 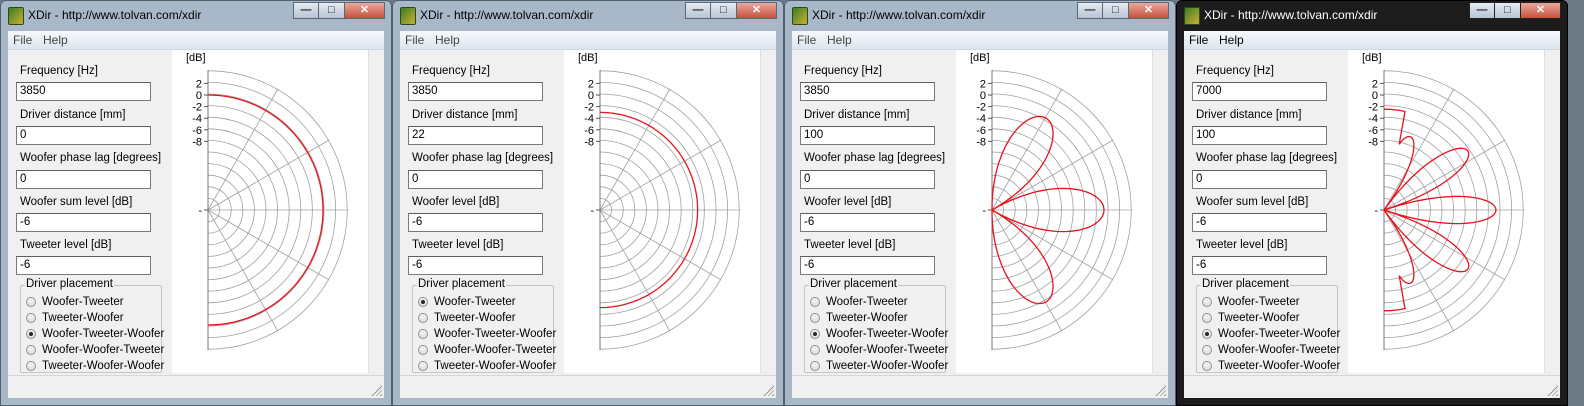 I want to click on app-icon, so click(x=408, y=16).